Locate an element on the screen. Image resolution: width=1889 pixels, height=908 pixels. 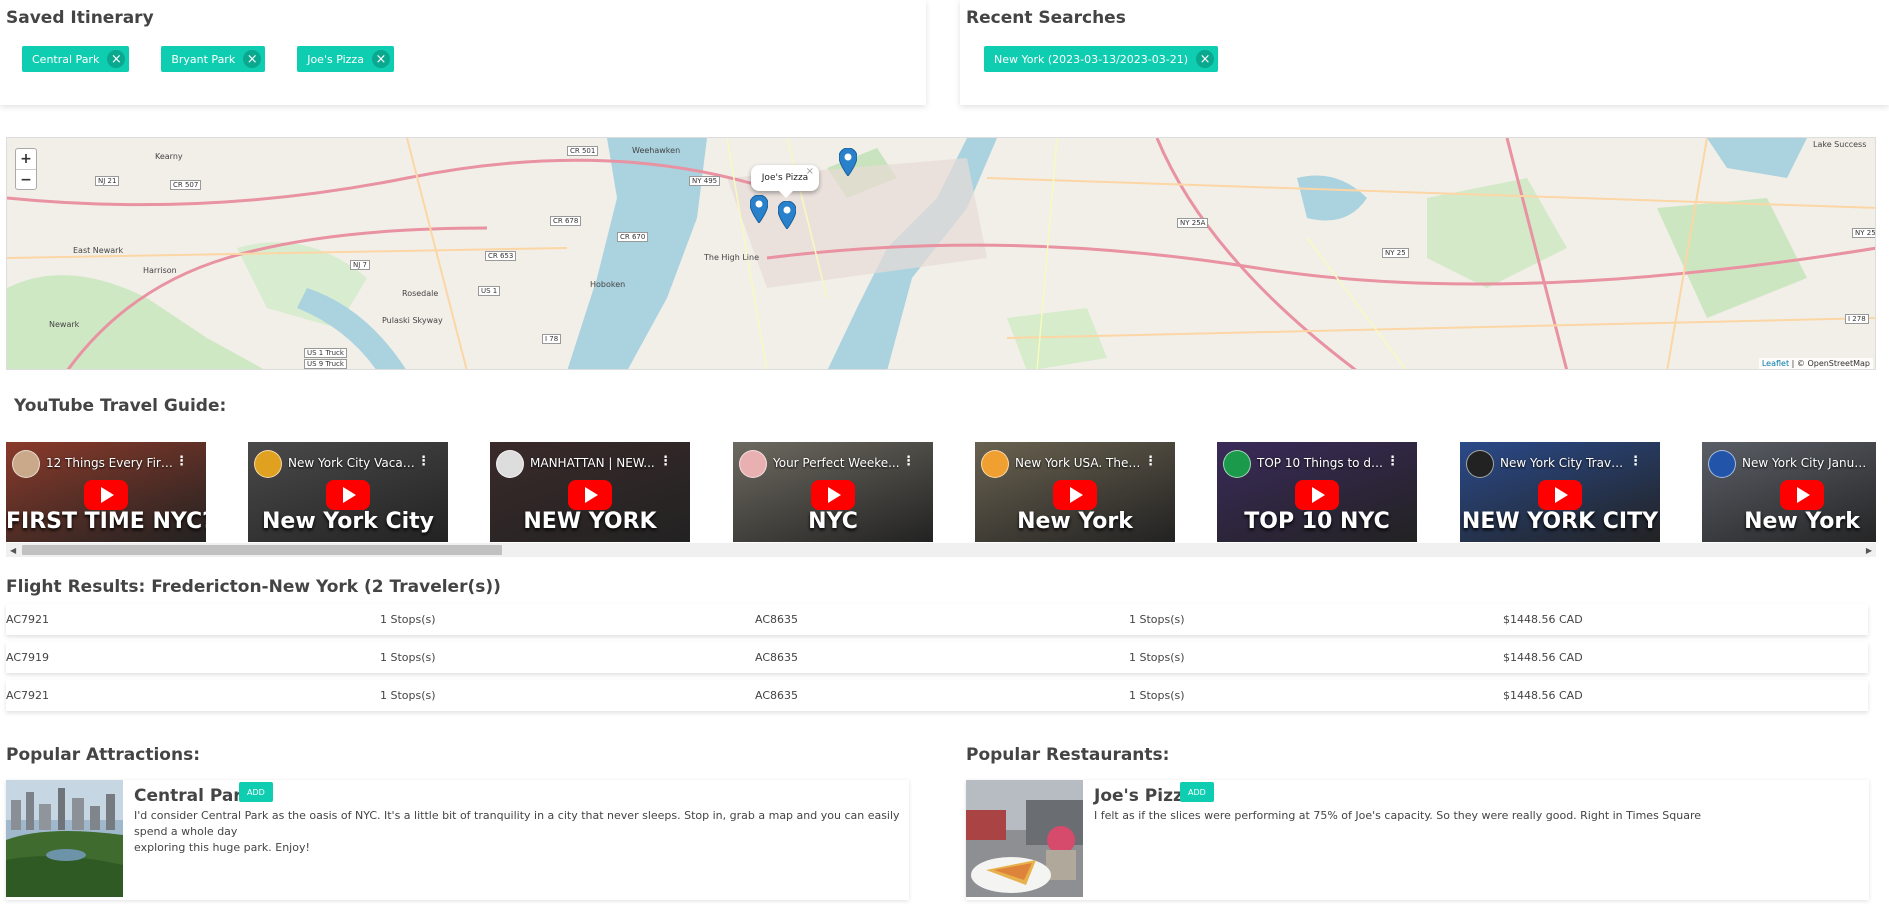
return-stops: 1 Stops(s) is located at coordinates (1157, 695).